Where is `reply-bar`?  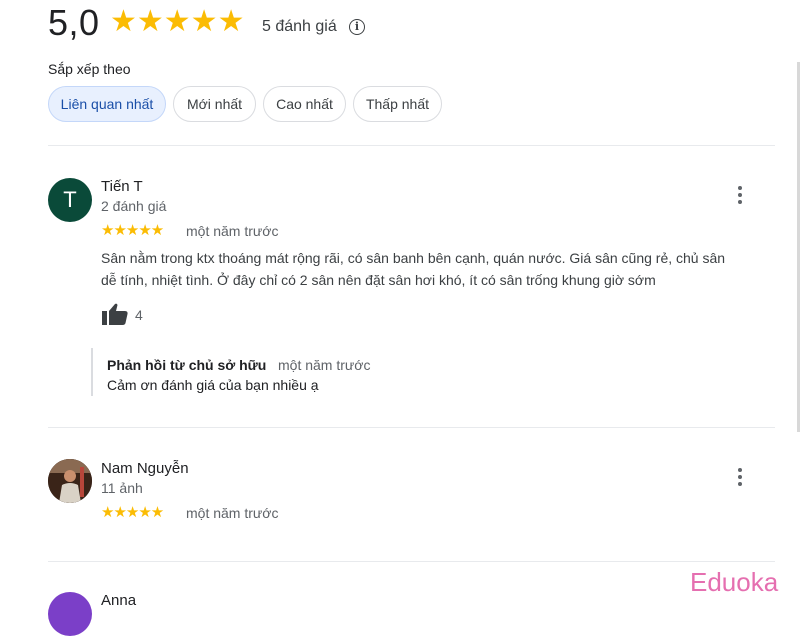
reply-bar is located at coordinates (92, 372).